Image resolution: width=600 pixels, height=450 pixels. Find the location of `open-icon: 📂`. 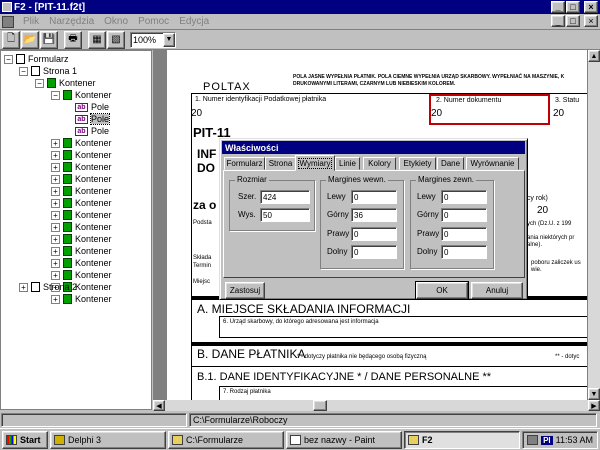

open-icon: 📂 is located at coordinates (30, 39).